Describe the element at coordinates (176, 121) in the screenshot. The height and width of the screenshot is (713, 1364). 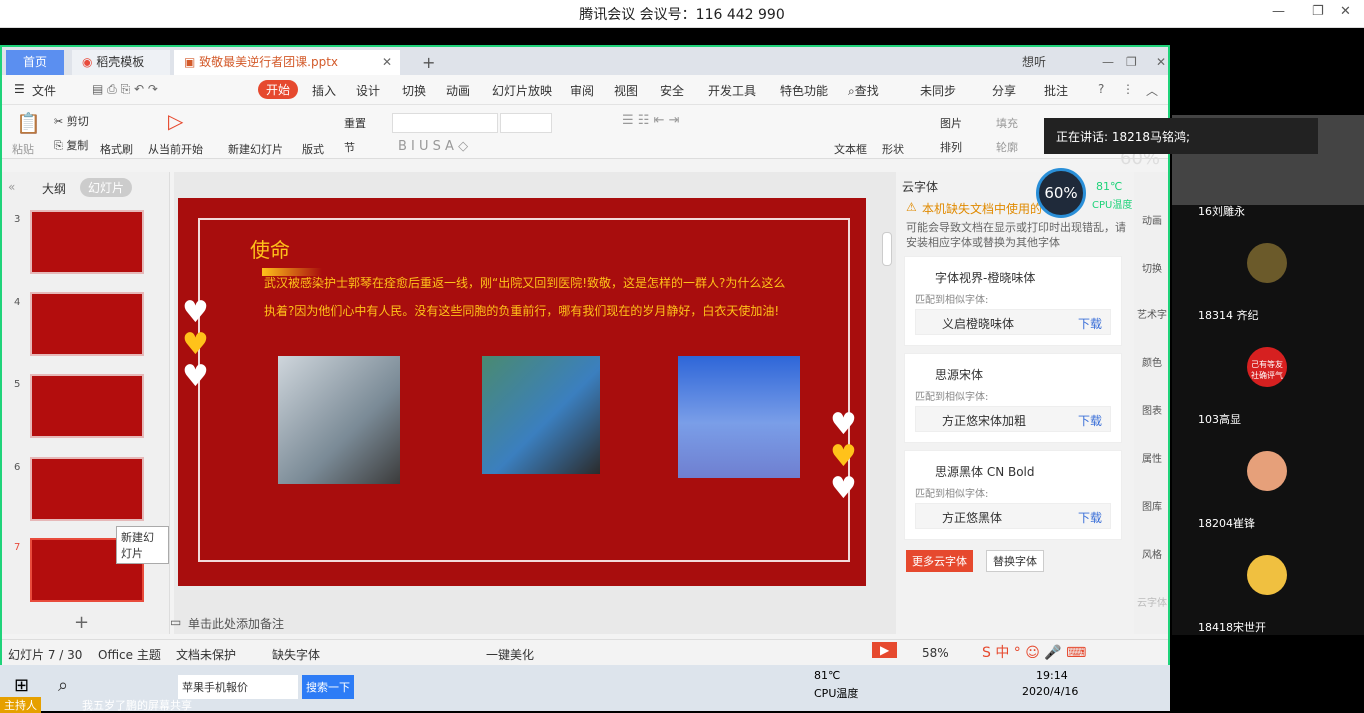
I see `play-icon: ▷` at that location.